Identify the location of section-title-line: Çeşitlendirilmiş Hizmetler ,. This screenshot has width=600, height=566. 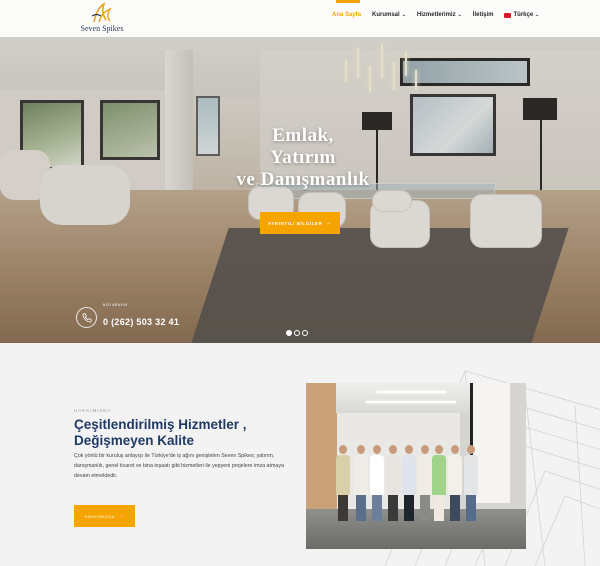
(160, 424).